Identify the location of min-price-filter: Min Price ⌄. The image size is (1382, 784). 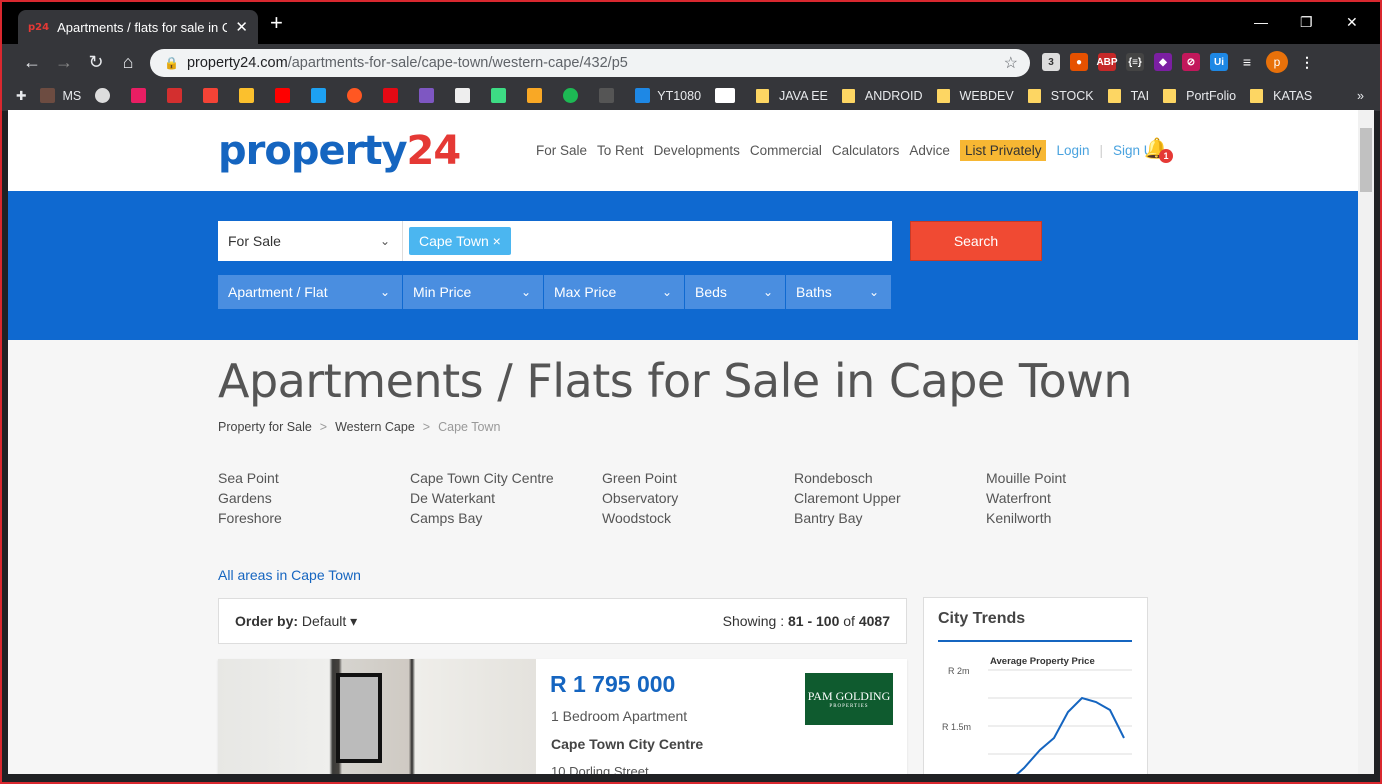
(473, 292).